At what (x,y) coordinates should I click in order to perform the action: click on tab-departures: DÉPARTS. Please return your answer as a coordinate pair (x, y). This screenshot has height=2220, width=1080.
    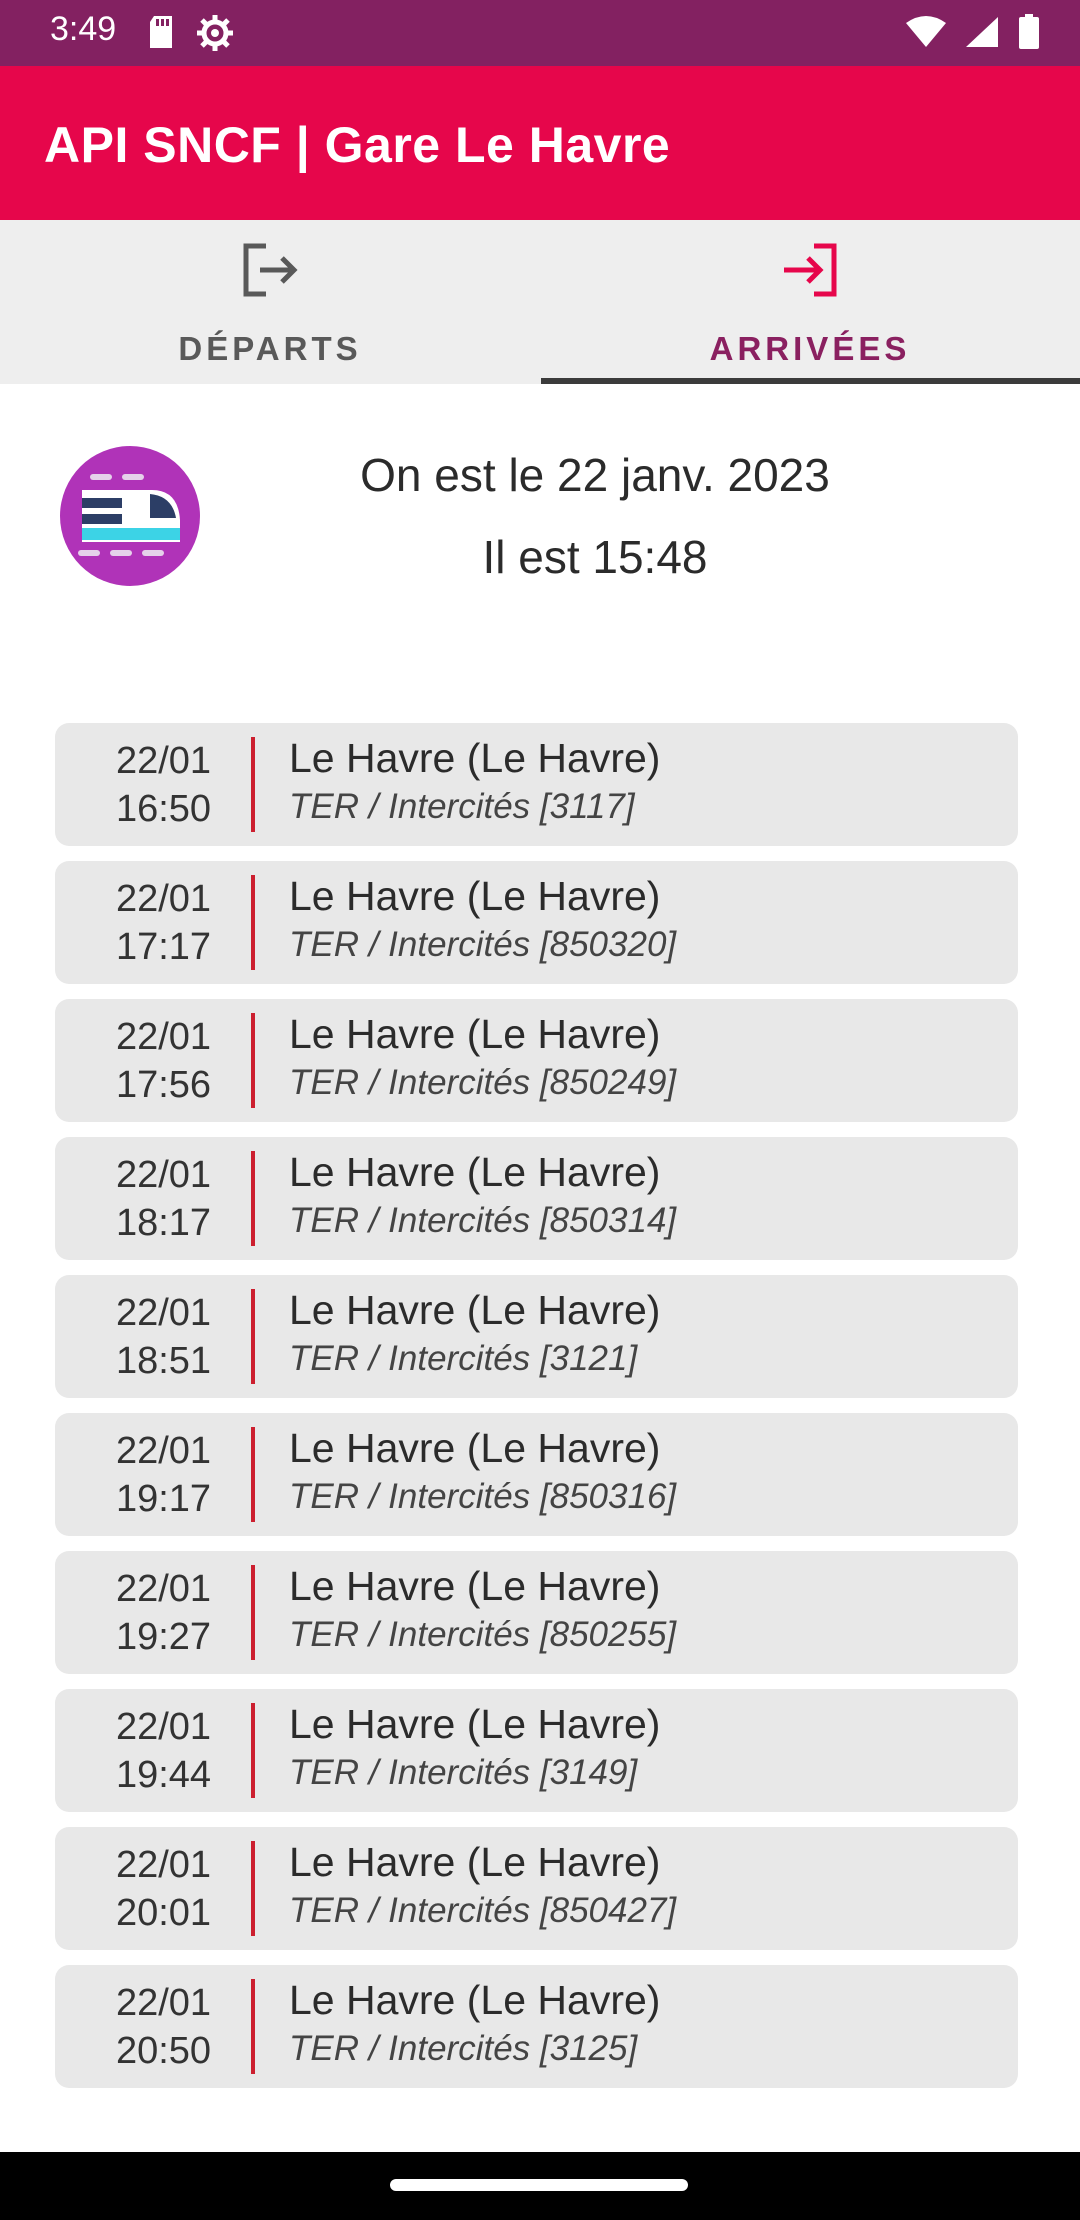
    Looking at the image, I should click on (270, 302).